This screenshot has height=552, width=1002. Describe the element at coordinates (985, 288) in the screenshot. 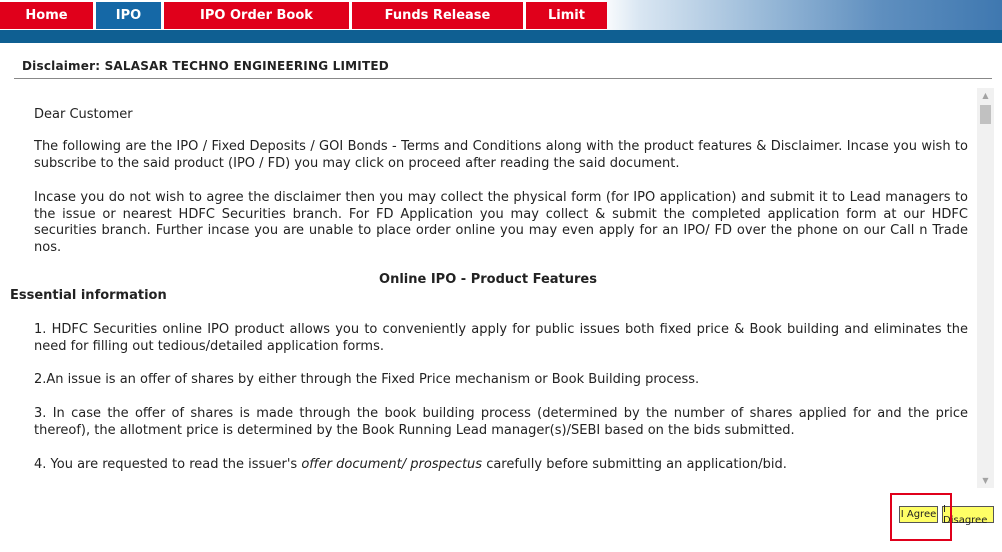

I see `vertical-scrollbar: ▲ ▼` at that location.